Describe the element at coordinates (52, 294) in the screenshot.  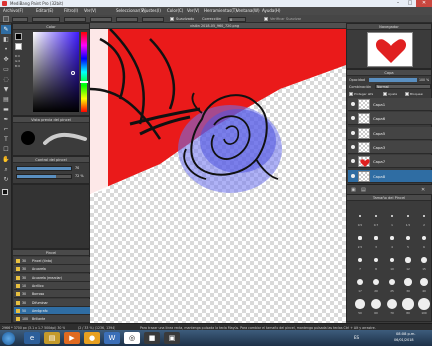
I see `brush-list-item: 30 Borroso` at that location.